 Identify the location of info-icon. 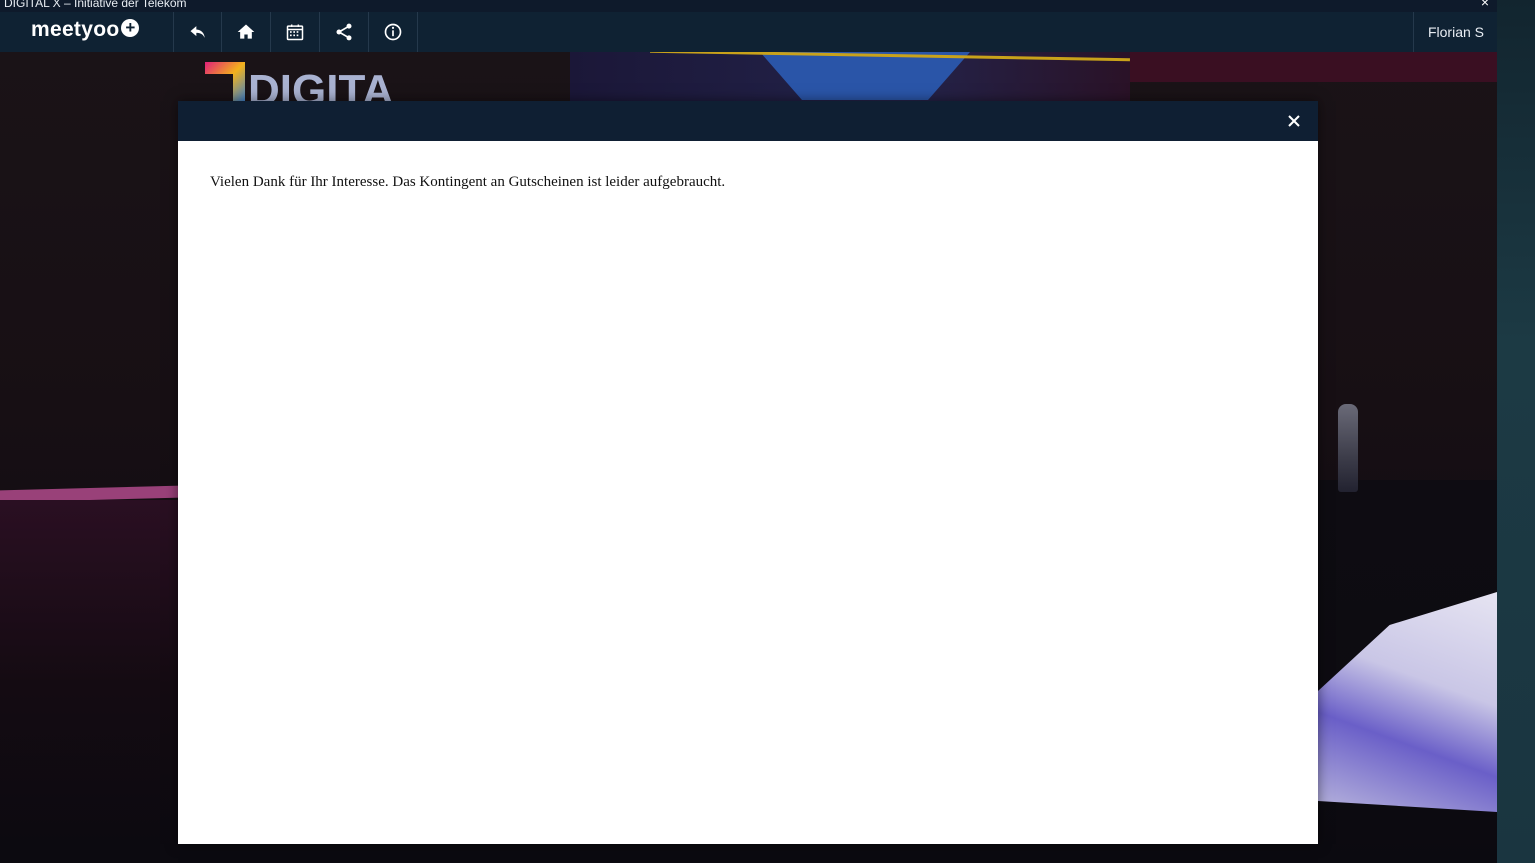
(393, 32).